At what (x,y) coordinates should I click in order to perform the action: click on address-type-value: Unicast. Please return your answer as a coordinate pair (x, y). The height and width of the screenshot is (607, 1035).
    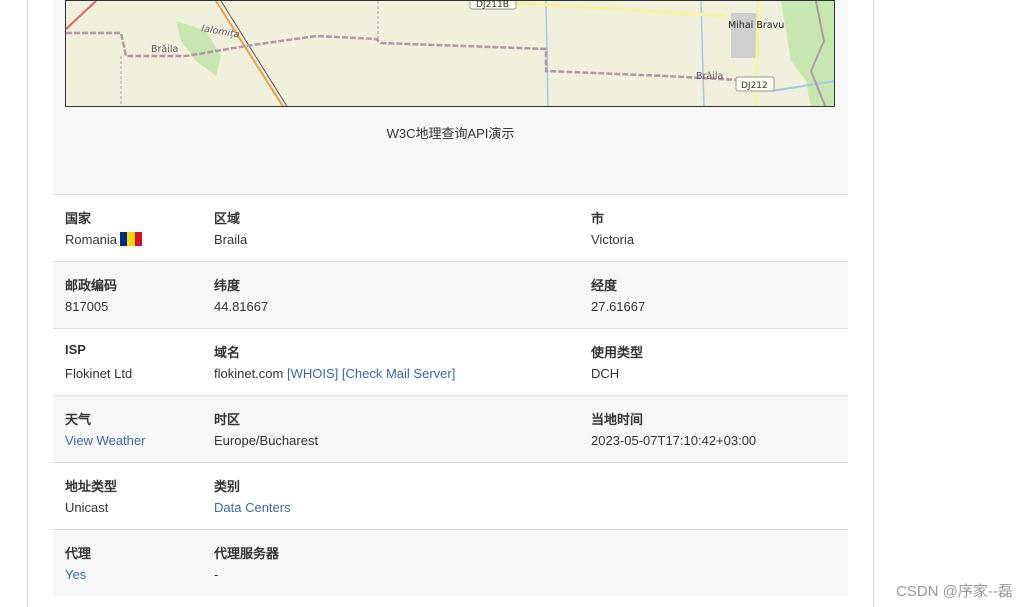
    Looking at the image, I should click on (87, 507).